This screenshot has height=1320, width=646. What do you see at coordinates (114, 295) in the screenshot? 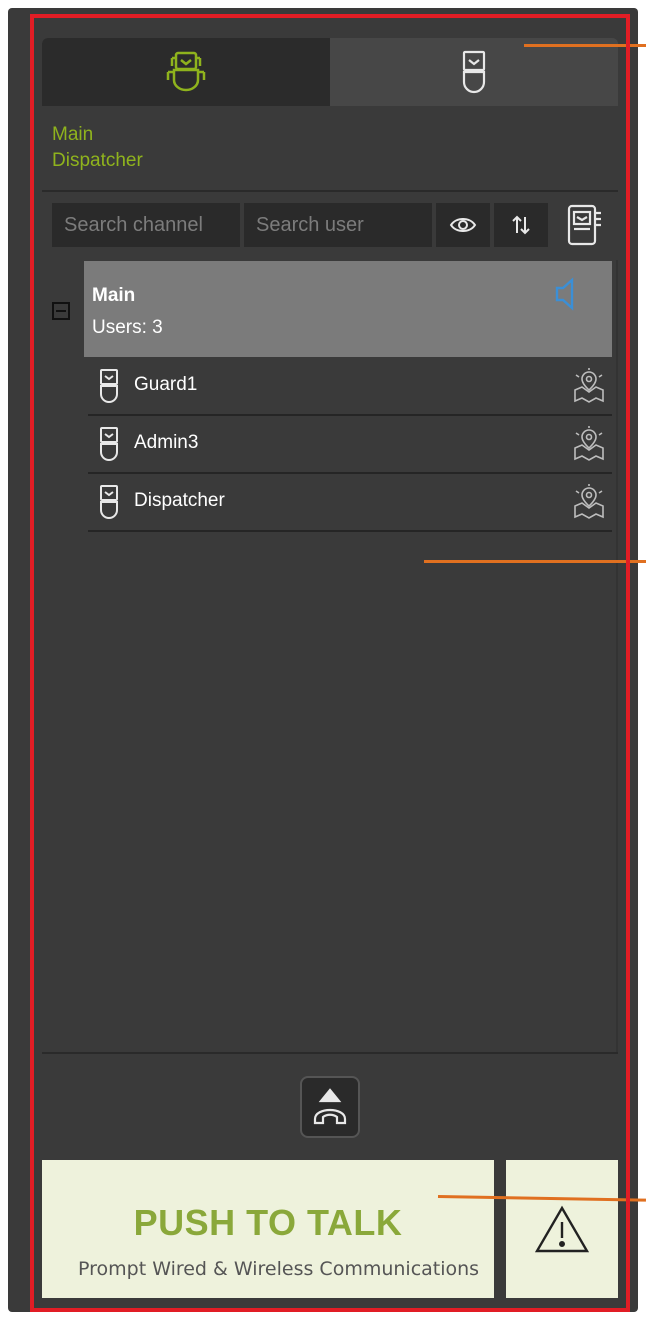
I see `channel-name: Main` at bounding box center [114, 295].